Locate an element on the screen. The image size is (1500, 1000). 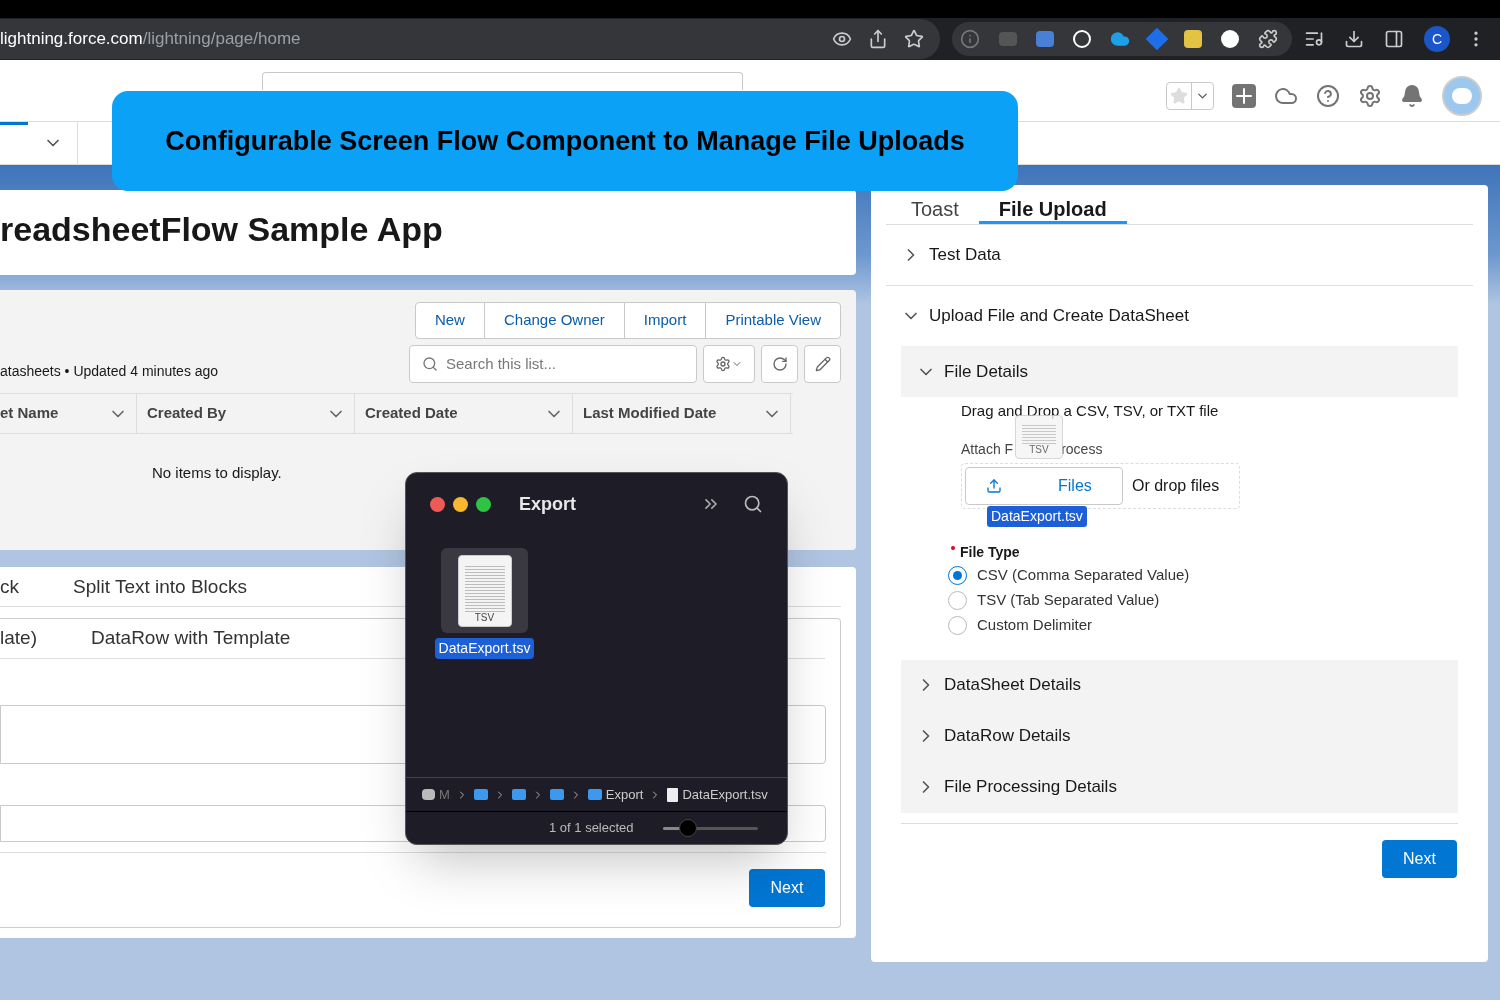
row-label: ck is located at coordinates (10, 587).